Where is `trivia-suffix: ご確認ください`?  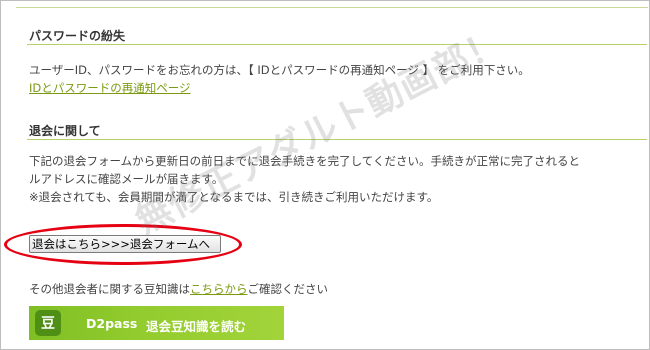
trivia-suffix: ご確認ください is located at coordinates (288, 289).